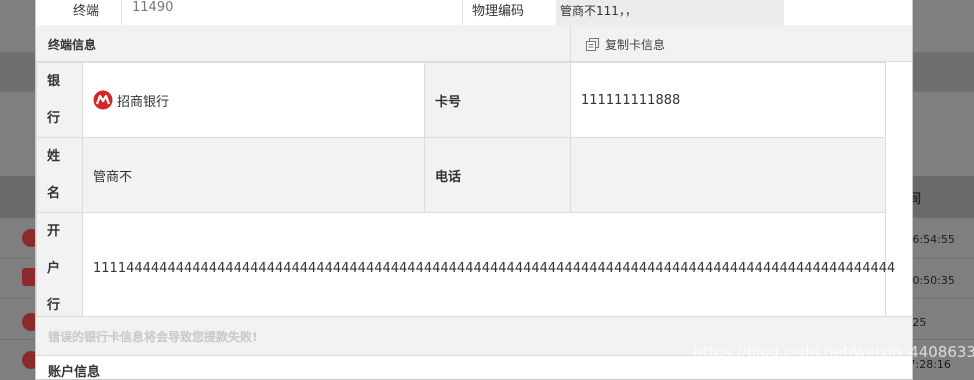  What do you see at coordinates (253, 100) in the screenshot?
I see `bank-value-cell: 招商银行` at bounding box center [253, 100].